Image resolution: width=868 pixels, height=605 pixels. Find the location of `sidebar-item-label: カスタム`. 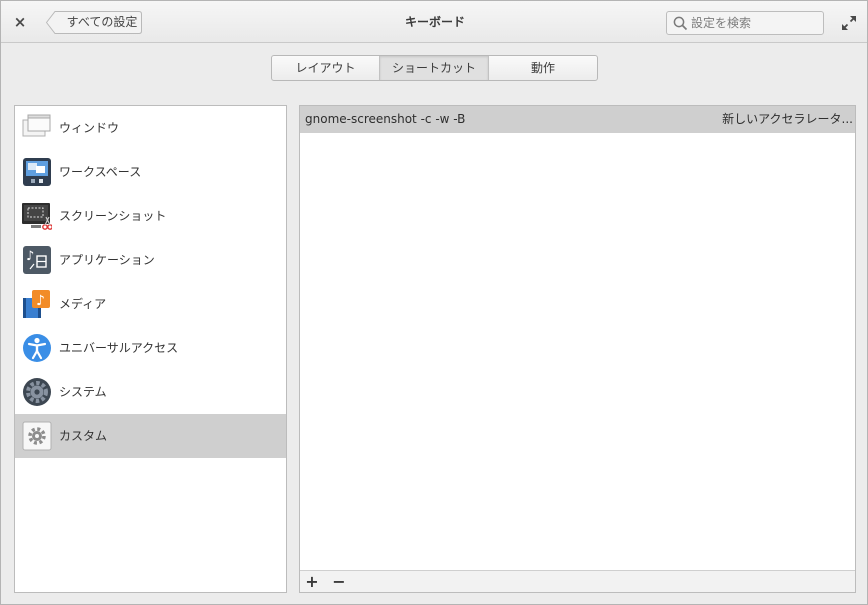

sidebar-item-label: カスタム is located at coordinates (83, 436).